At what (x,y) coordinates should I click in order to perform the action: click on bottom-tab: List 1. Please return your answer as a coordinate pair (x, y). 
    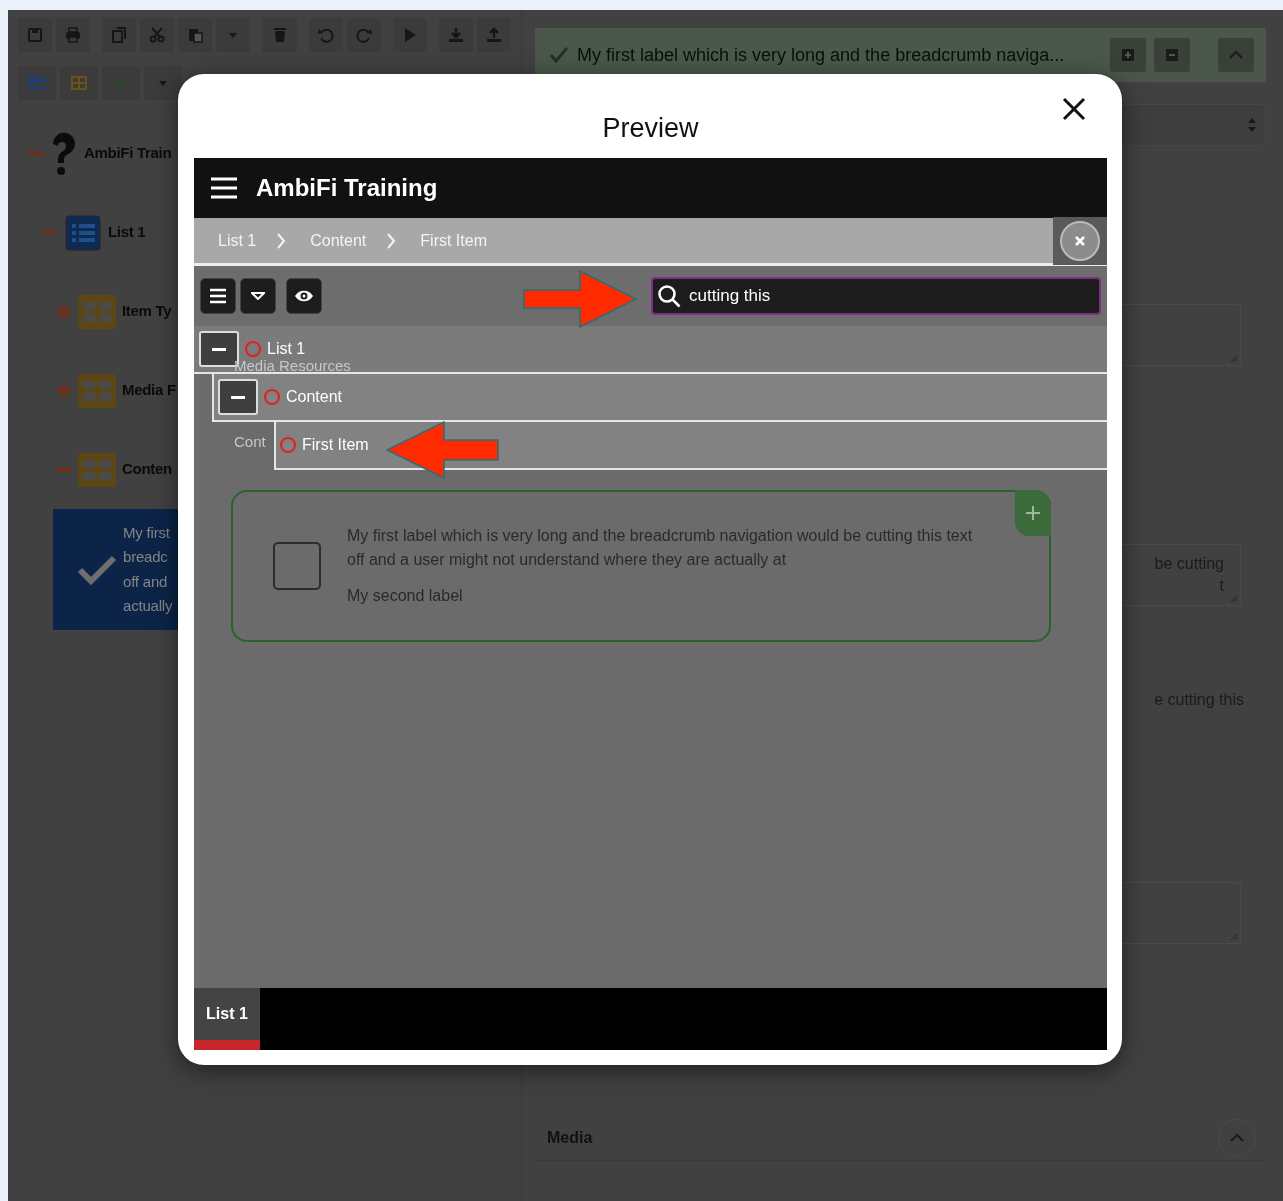
    Looking at the image, I should click on (227, 1019).